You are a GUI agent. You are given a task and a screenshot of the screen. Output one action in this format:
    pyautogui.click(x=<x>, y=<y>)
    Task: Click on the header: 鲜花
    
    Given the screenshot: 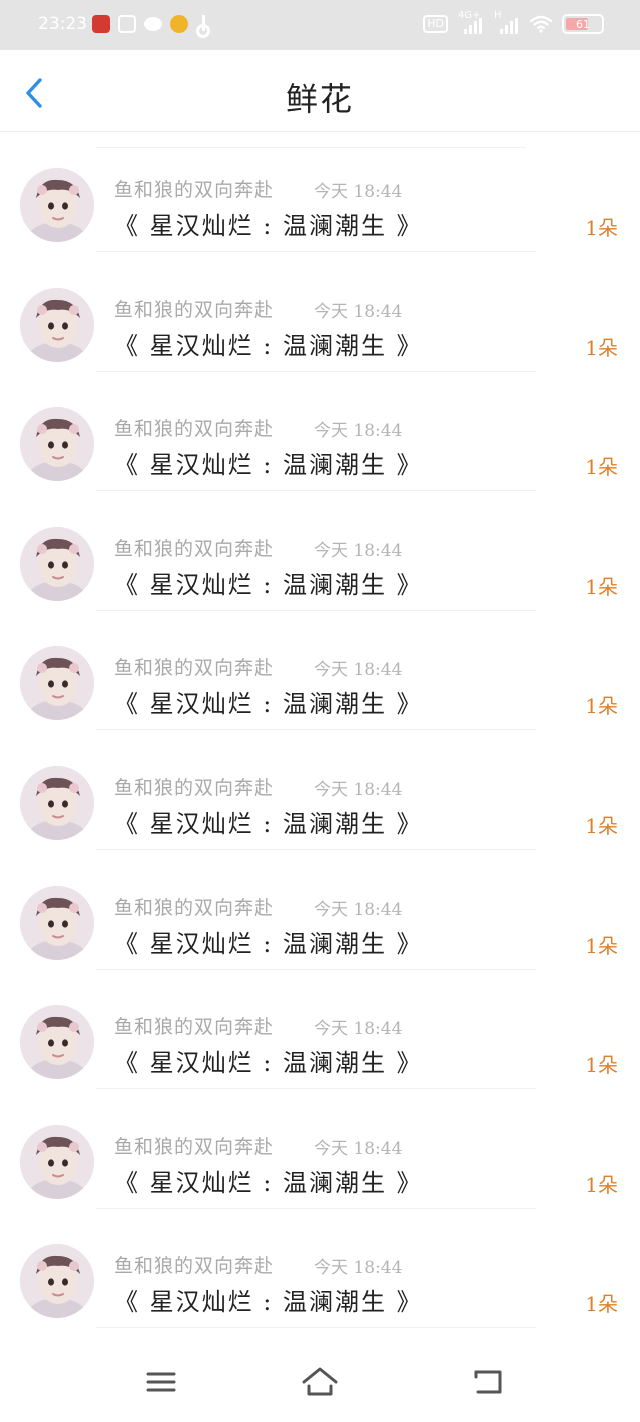 What is the action you would take?
    pyautogui.click(x=320, y=91)
    